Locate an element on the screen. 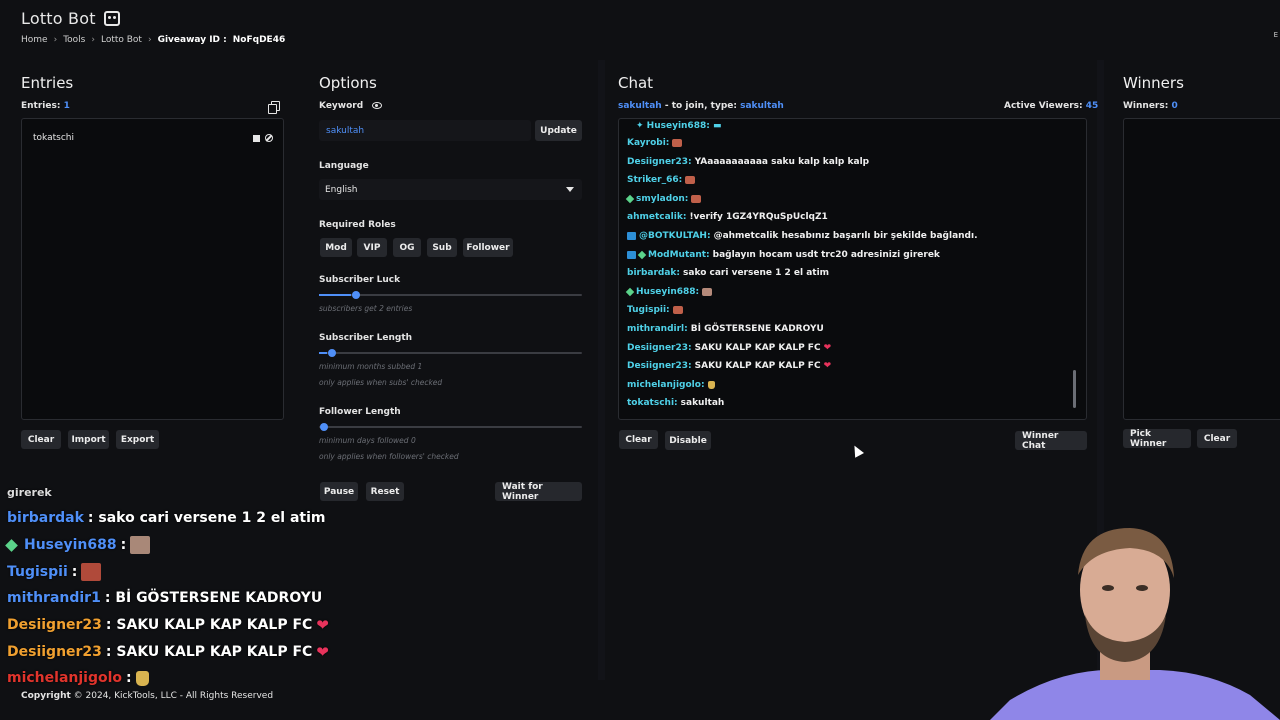  overlay-chat-line: Desiigner23 : SAKU KALP KAP KALP FC ❤ is located at coordinates (168, 652).